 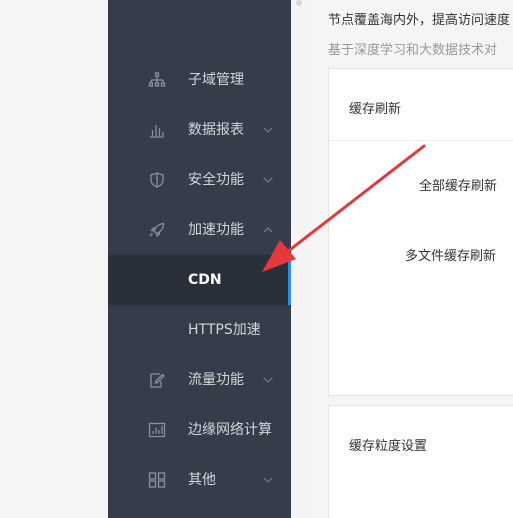 What do you see at coordinates (413, 50) in the screenshot?
I see `intro-description: 基于深度学习和大数据技术对` at bounding box center [413, 50].